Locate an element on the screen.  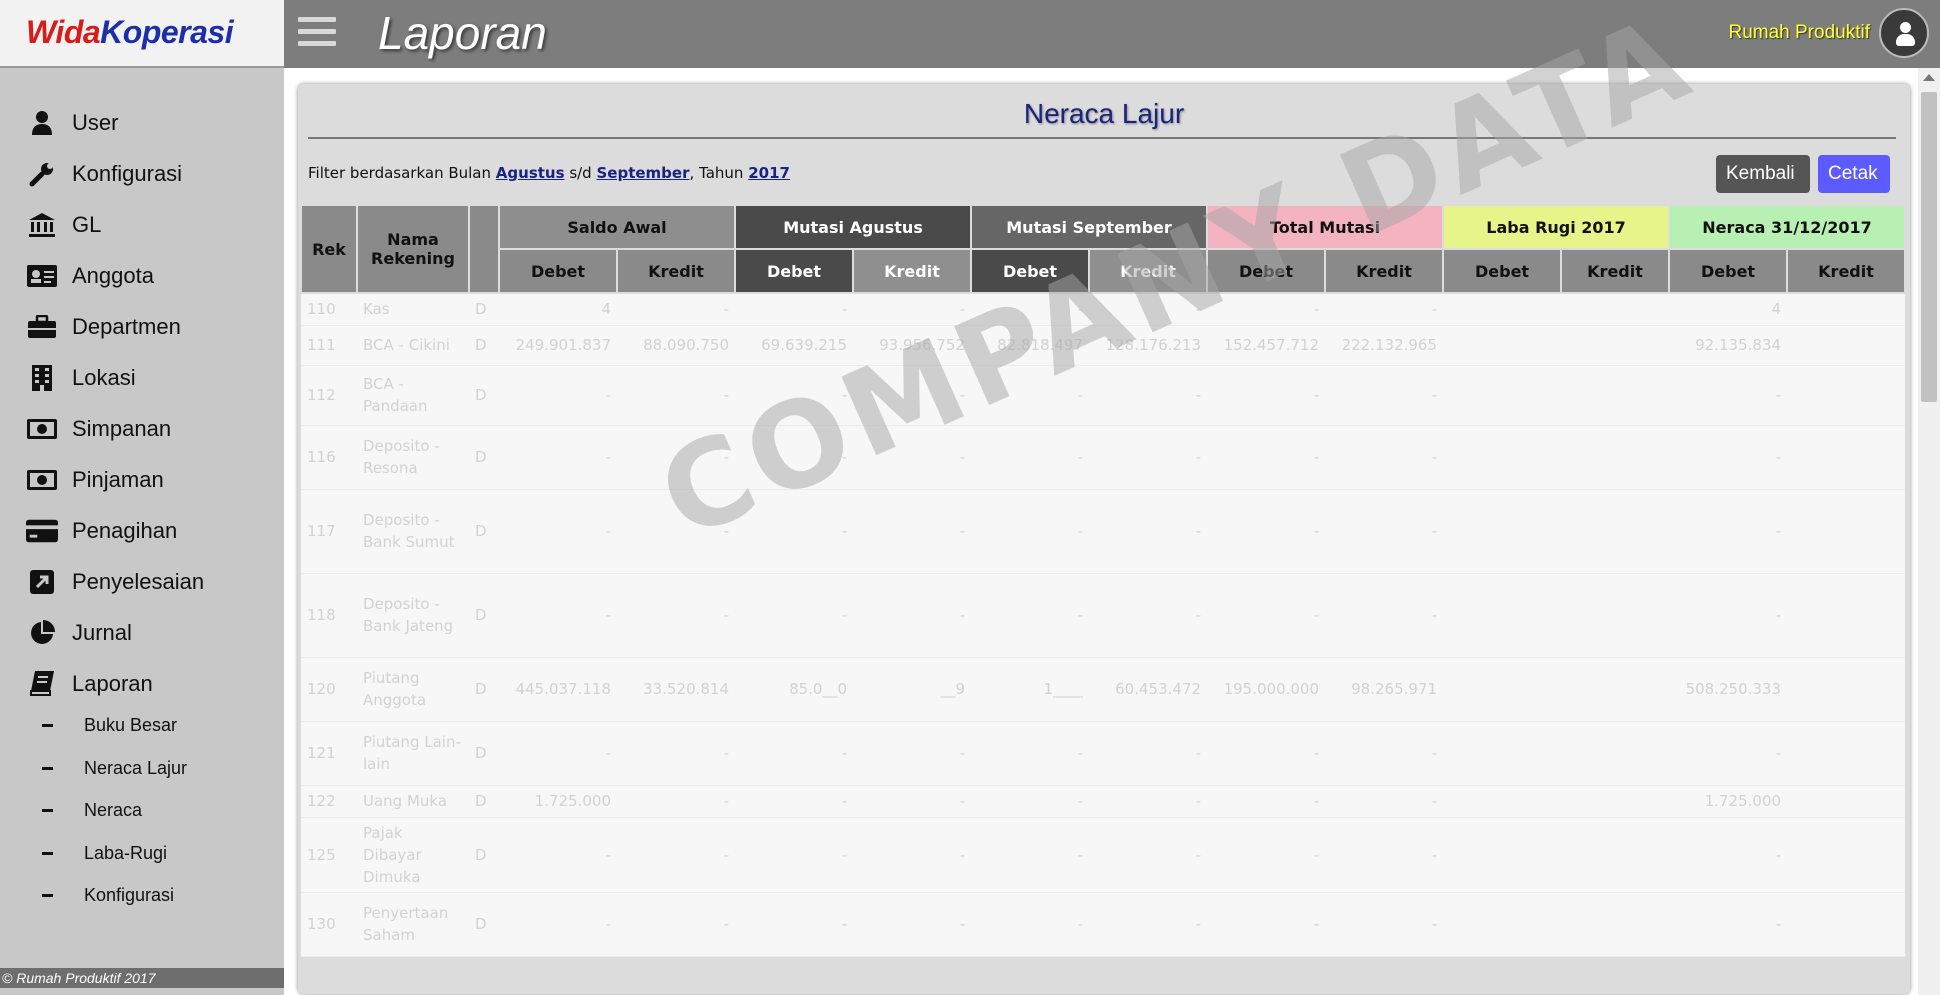
sidebar-item-simpanan: Simpanan is located at coordinates (98, 429).